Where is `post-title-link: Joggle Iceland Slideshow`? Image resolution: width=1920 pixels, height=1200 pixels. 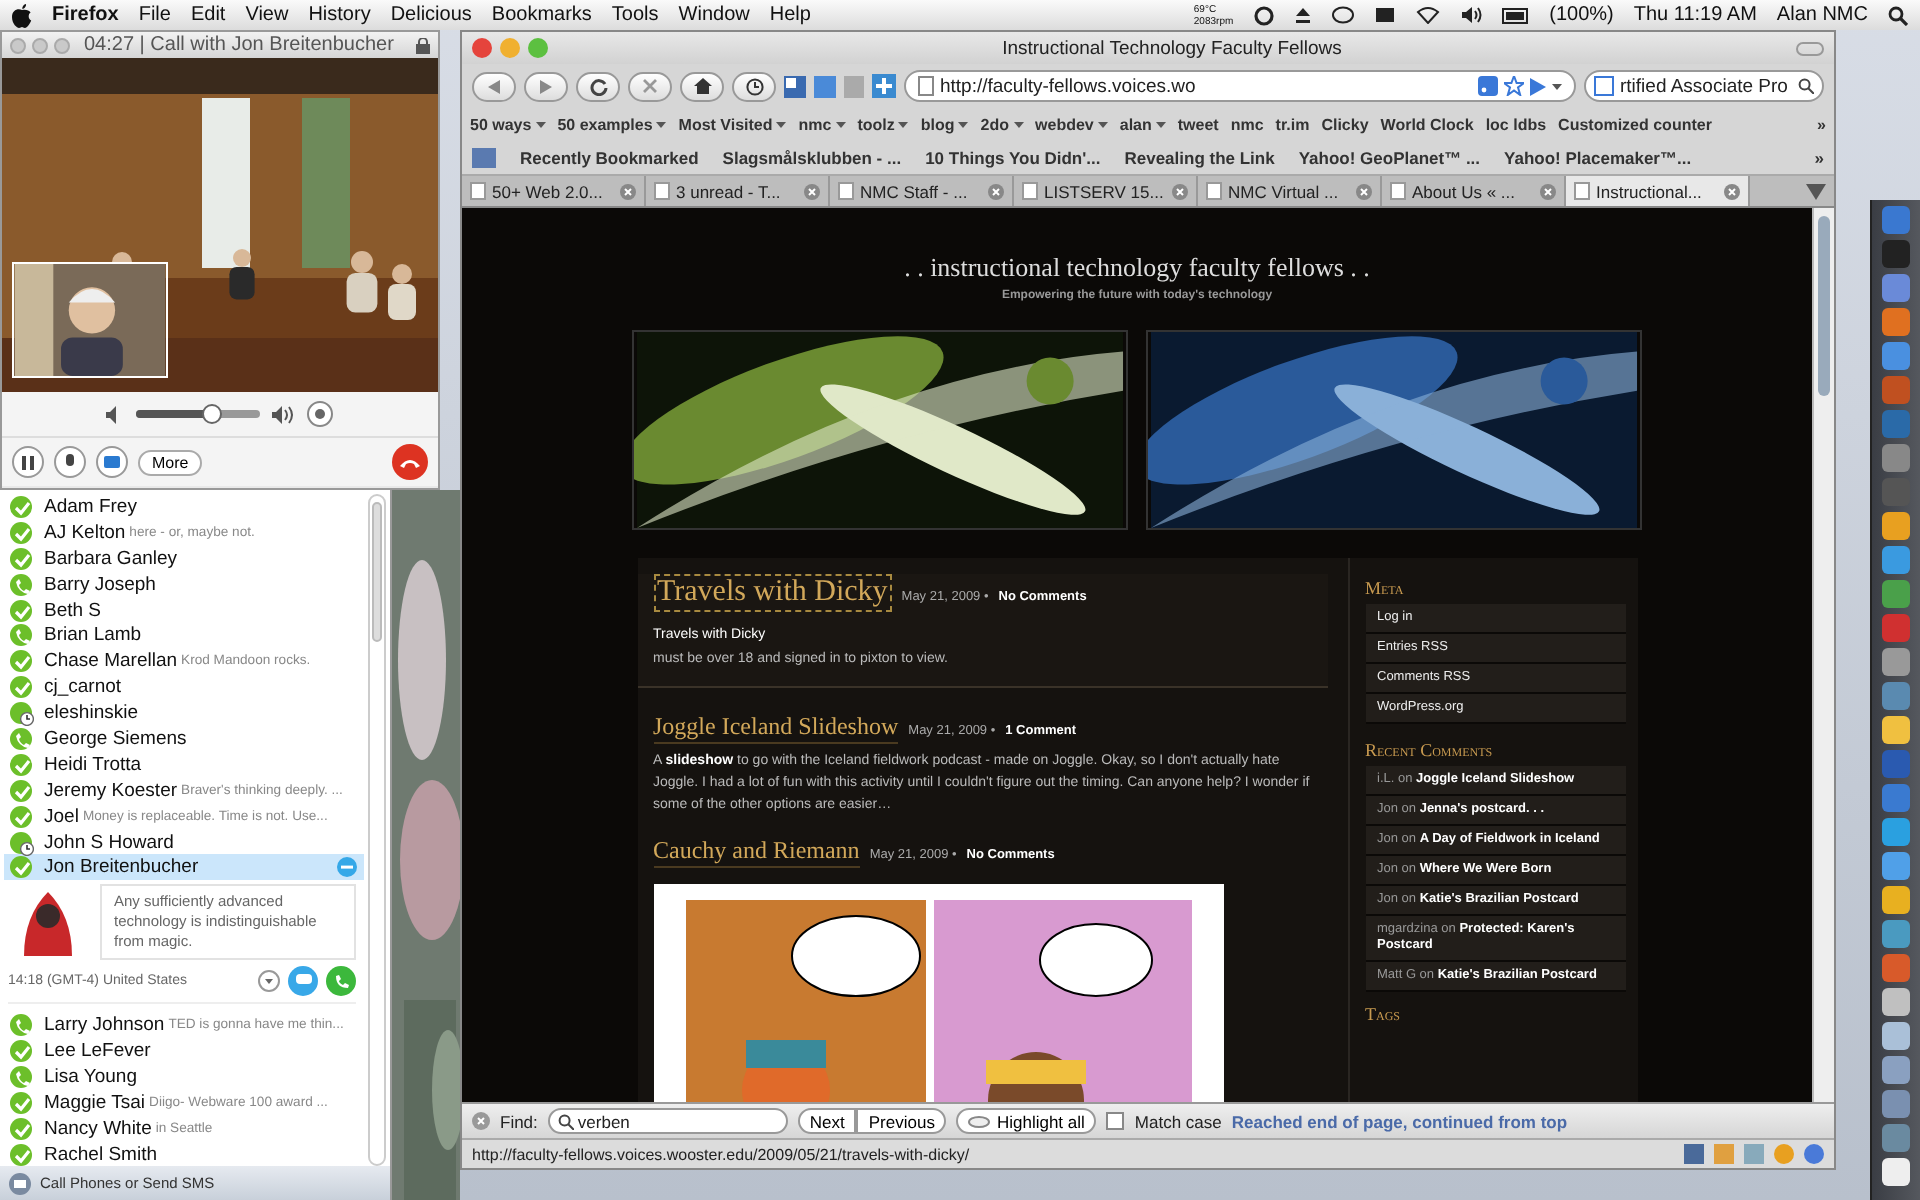
post-title-link: Joggle Iceland Slideshow is located at coordinates (776, 728).